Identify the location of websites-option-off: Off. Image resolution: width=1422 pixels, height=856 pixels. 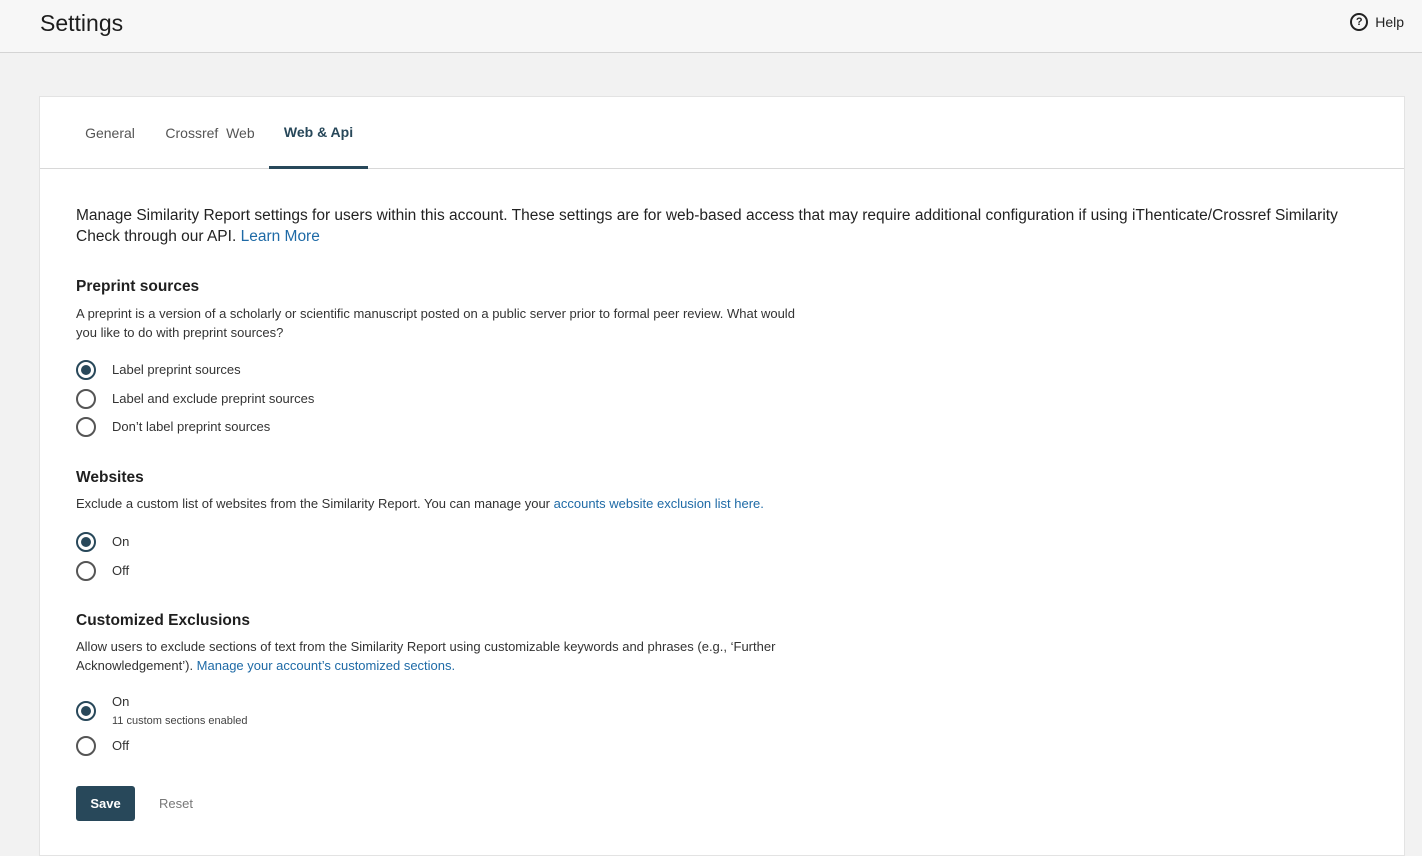
(102, 571).